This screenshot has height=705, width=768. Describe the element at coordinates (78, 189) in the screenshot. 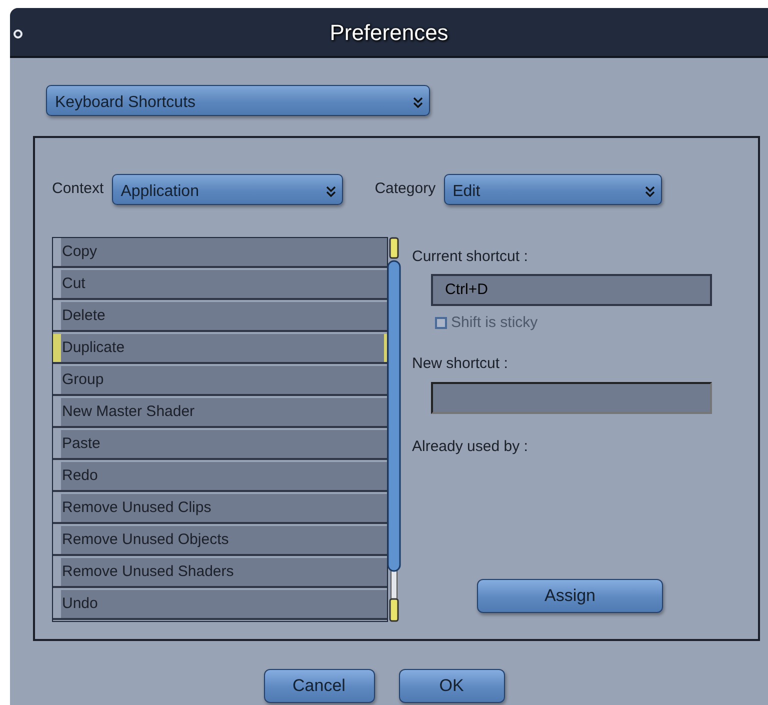

I see `context-label: Context` at that location.